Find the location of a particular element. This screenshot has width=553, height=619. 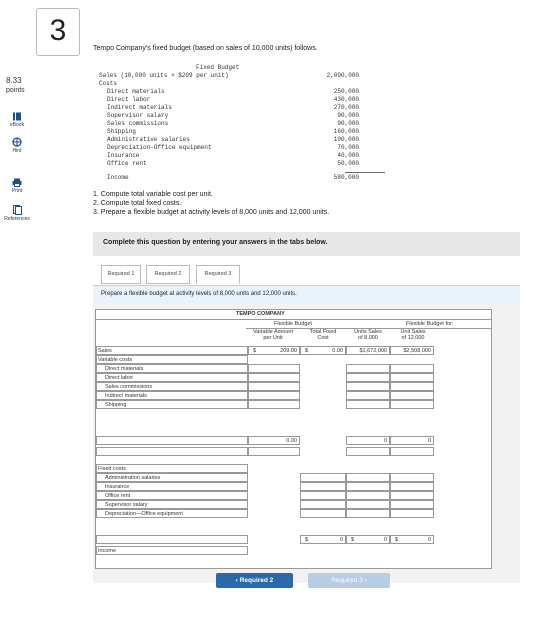

next-required-button: Required 3 › is located at coordinates (349, 580).